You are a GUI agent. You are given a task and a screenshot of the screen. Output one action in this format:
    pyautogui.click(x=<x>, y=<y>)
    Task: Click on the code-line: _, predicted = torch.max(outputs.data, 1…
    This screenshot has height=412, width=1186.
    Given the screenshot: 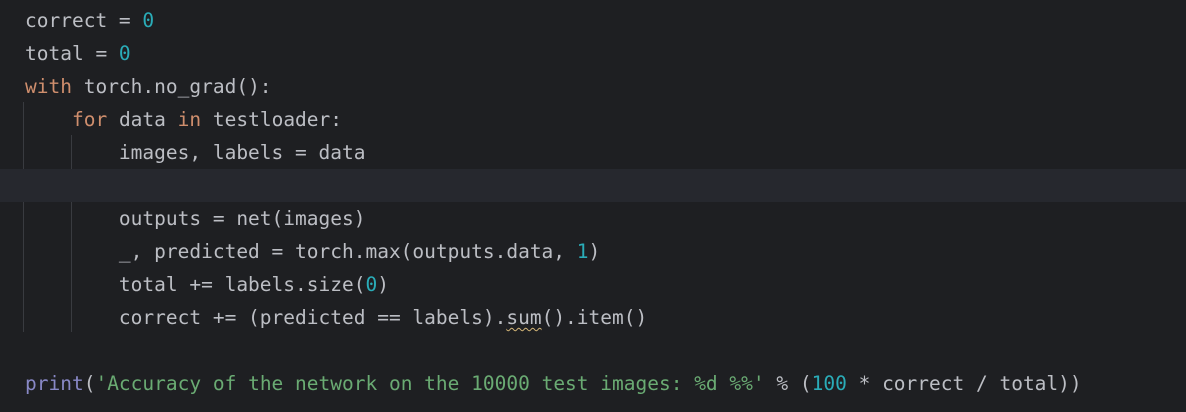 What is the action you would take?
    pyautogui.click(x=593, y=251)
    